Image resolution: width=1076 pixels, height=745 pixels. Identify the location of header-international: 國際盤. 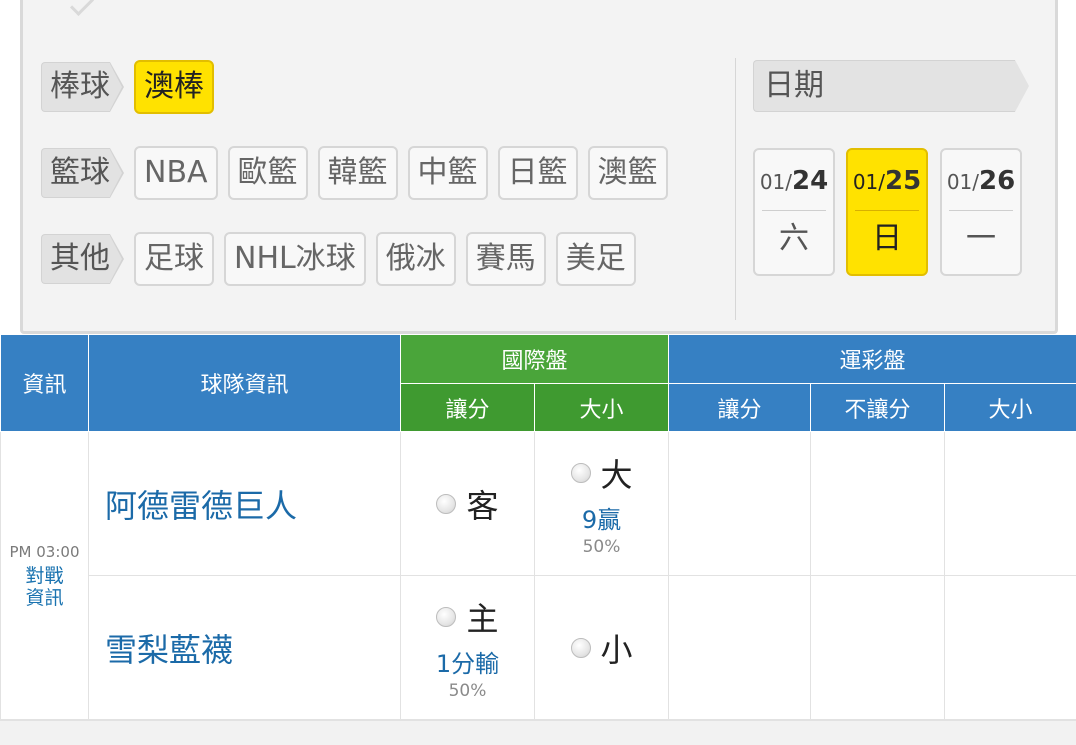
(534, 359).